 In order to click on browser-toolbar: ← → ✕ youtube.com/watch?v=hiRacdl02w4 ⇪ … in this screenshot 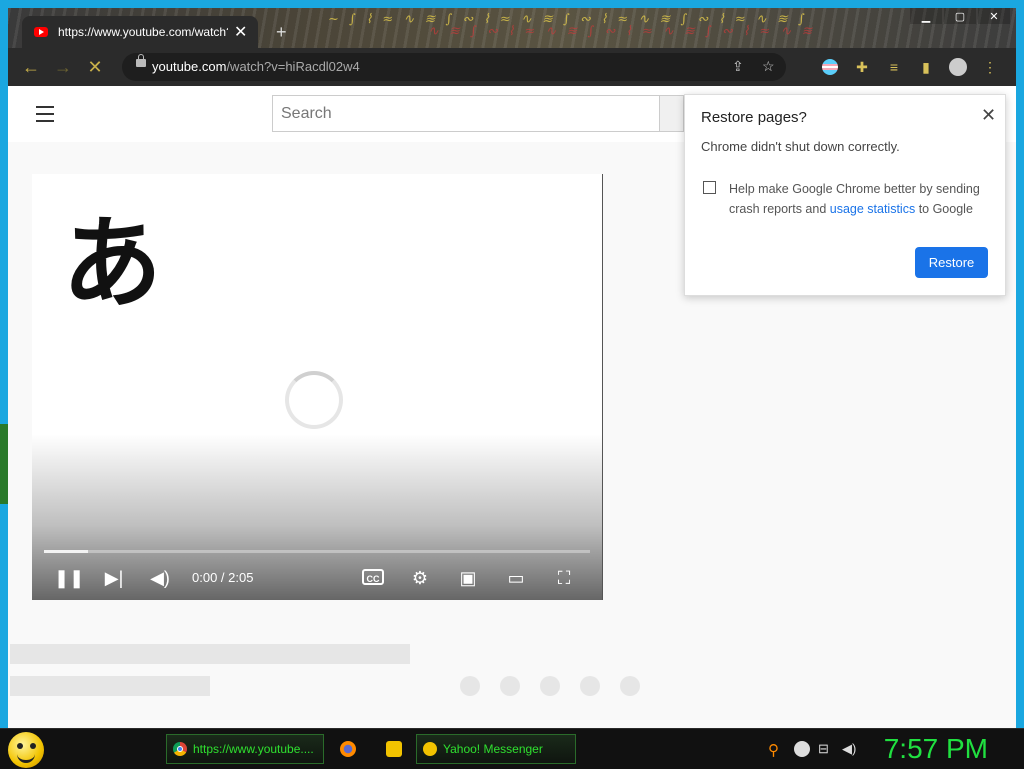, I will do `click(512, 67)`.